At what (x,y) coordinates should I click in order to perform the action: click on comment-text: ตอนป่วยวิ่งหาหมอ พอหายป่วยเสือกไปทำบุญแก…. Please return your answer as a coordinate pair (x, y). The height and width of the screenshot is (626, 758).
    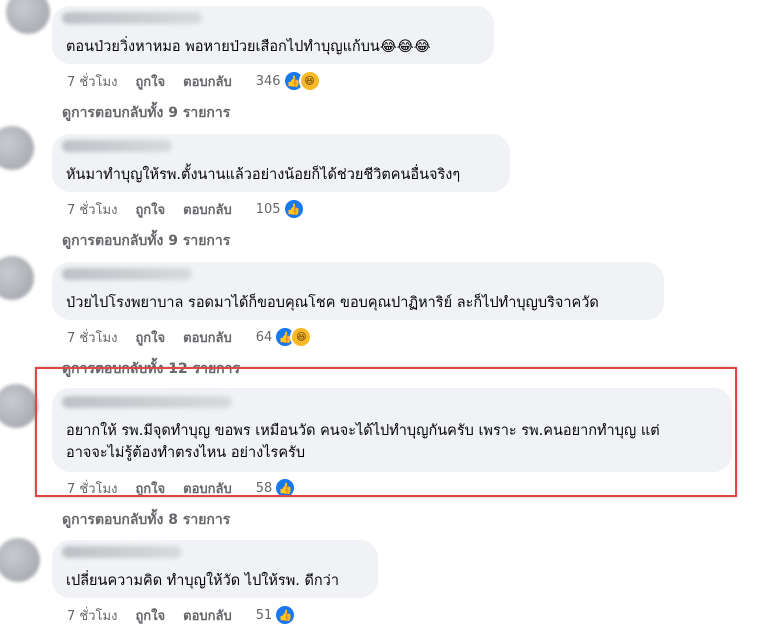
    Looking at the image, I should click on (248, 47).